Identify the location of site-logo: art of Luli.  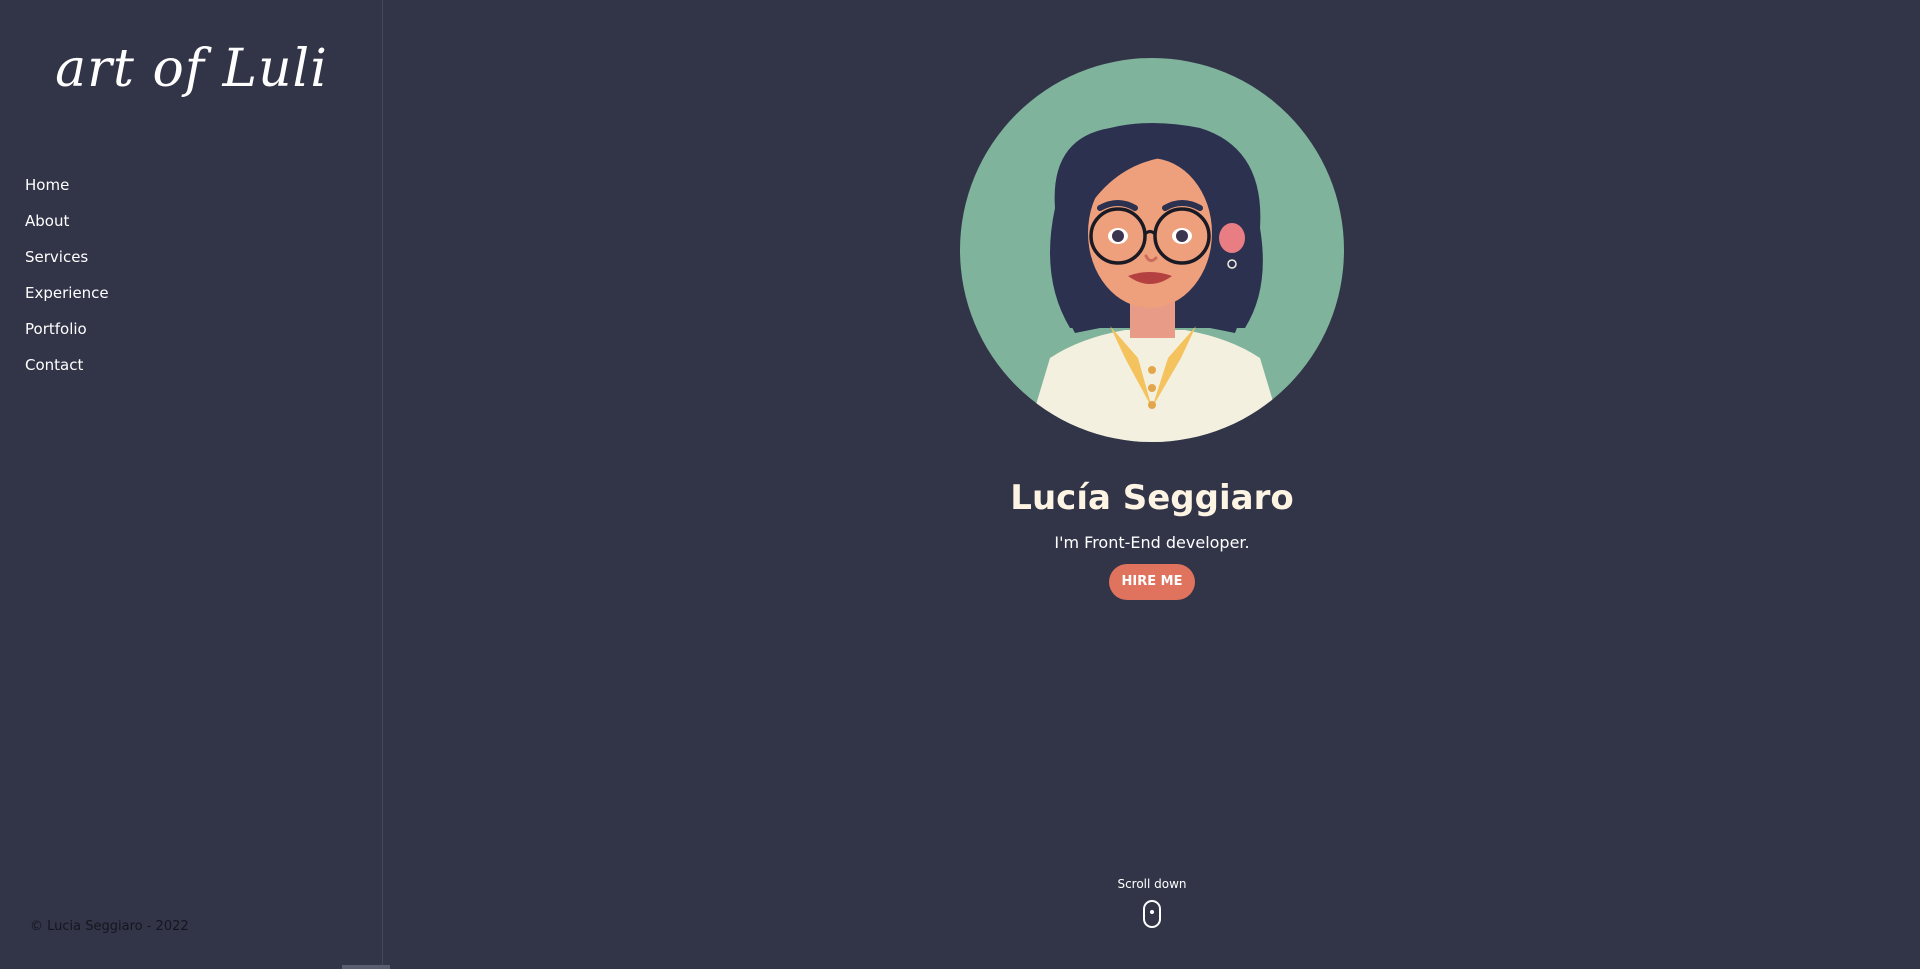
(191, 69).